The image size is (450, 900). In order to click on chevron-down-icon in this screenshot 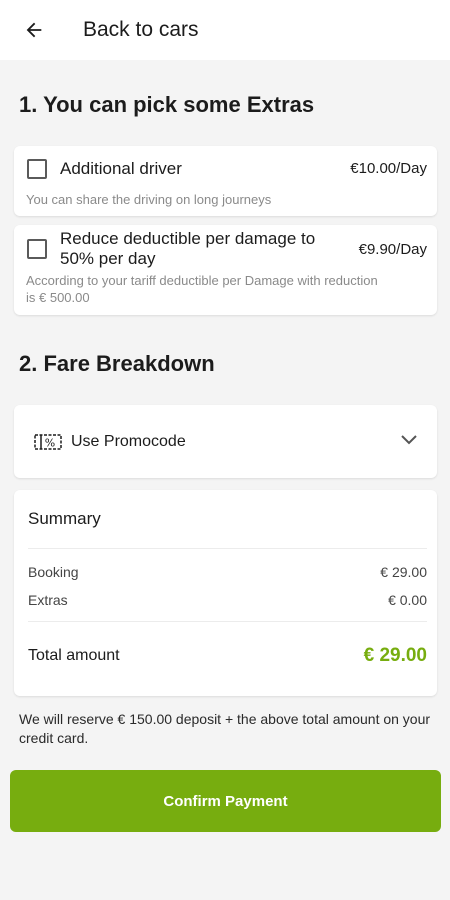, I will do `click(409, 440)`.